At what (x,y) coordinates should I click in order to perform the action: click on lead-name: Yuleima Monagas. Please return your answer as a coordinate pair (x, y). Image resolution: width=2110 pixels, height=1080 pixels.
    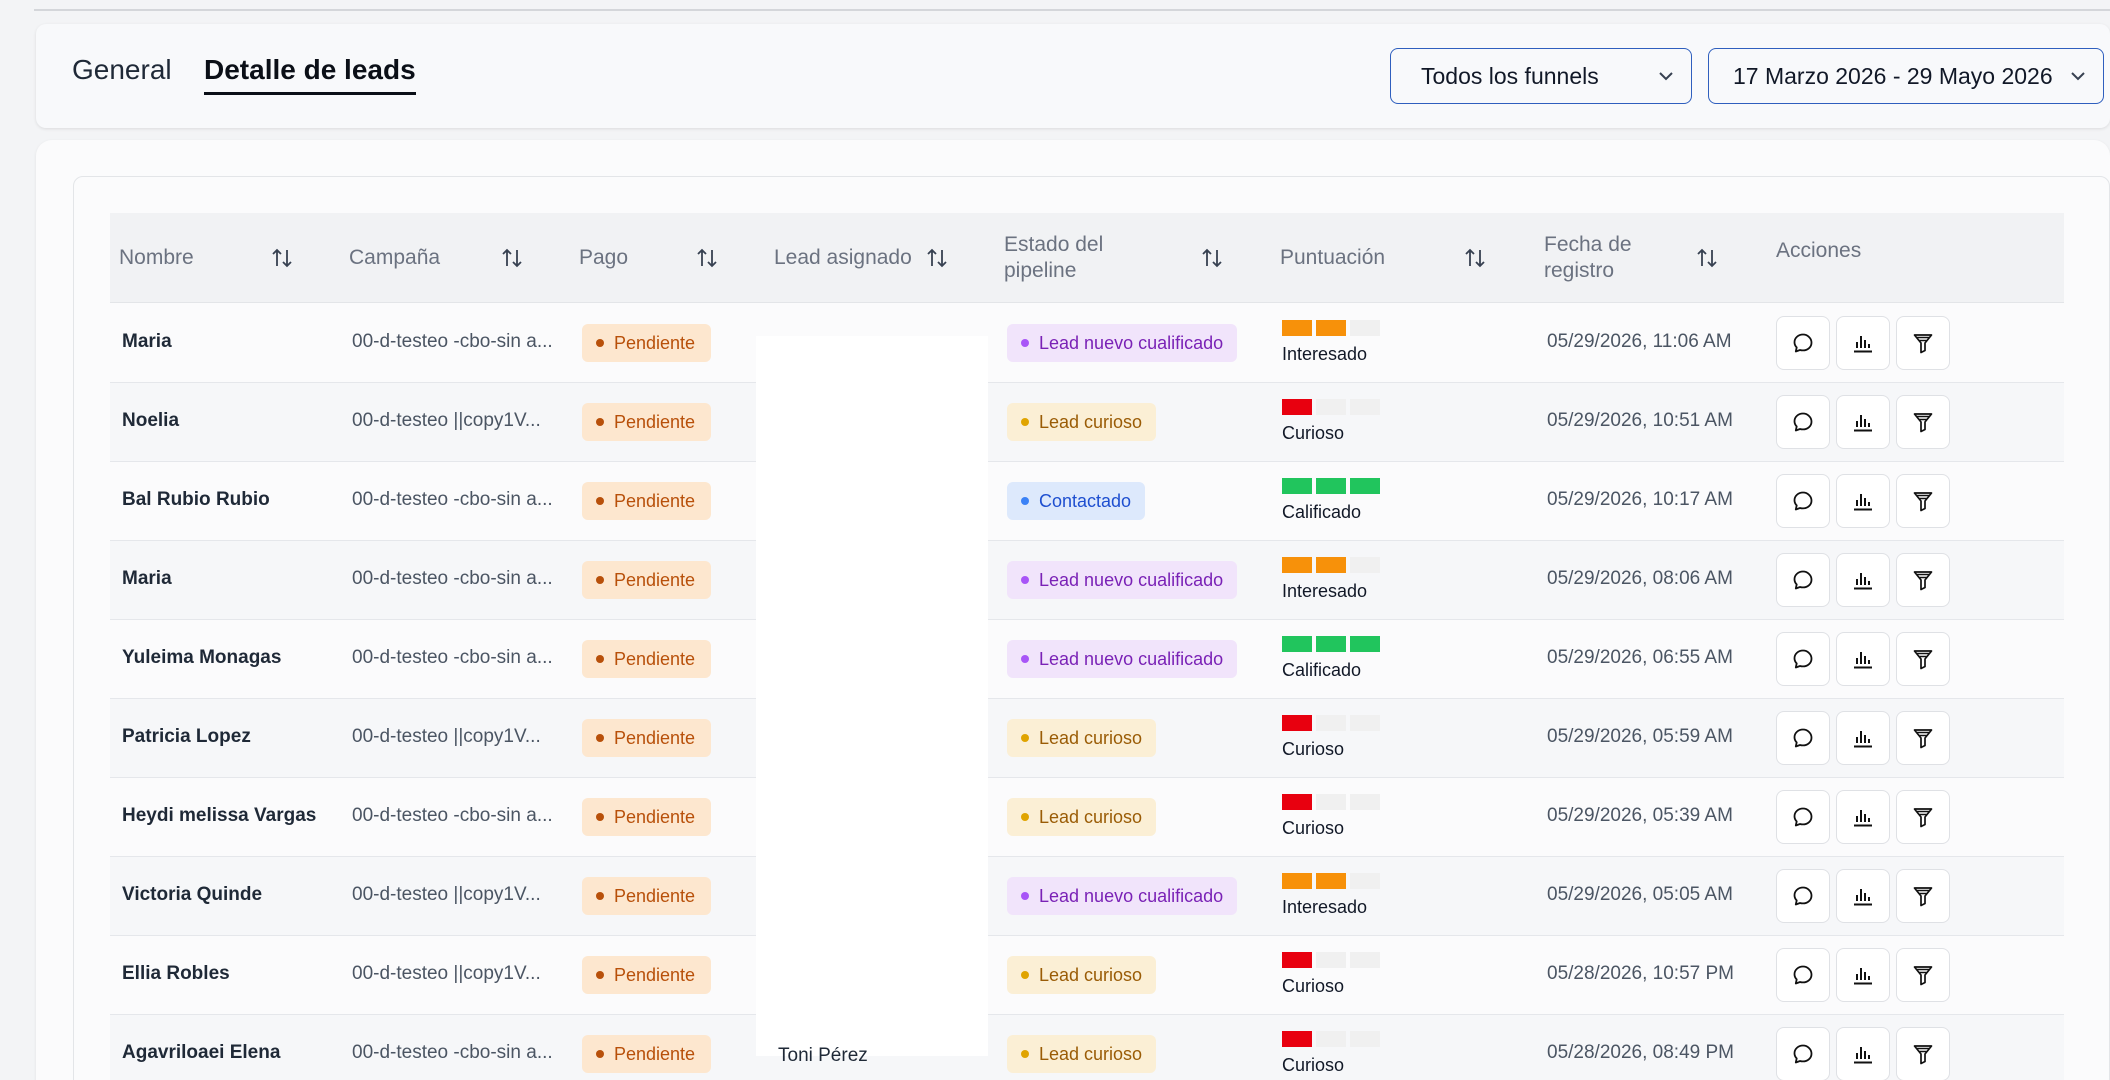
    Looking at the image, I should click on (201, 658).